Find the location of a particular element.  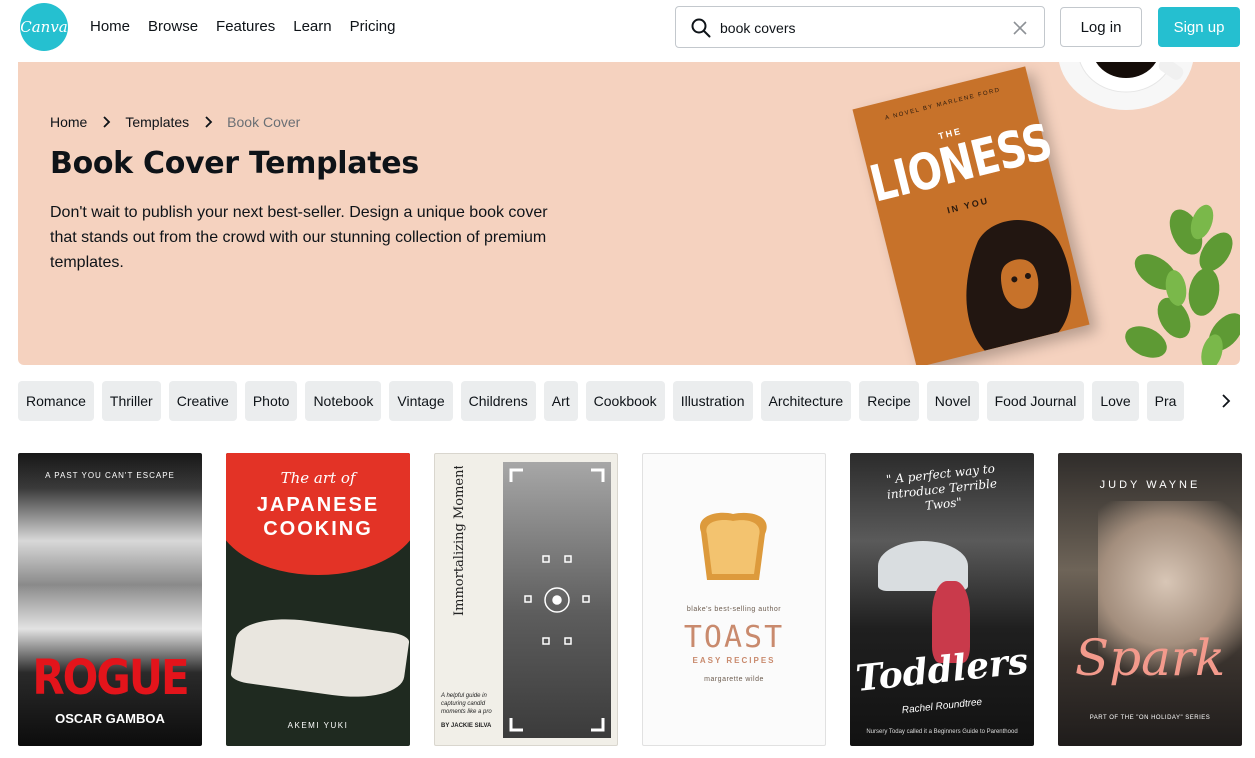

card-author: BY JACKIE SILVA is located at coordinates (466, 726).